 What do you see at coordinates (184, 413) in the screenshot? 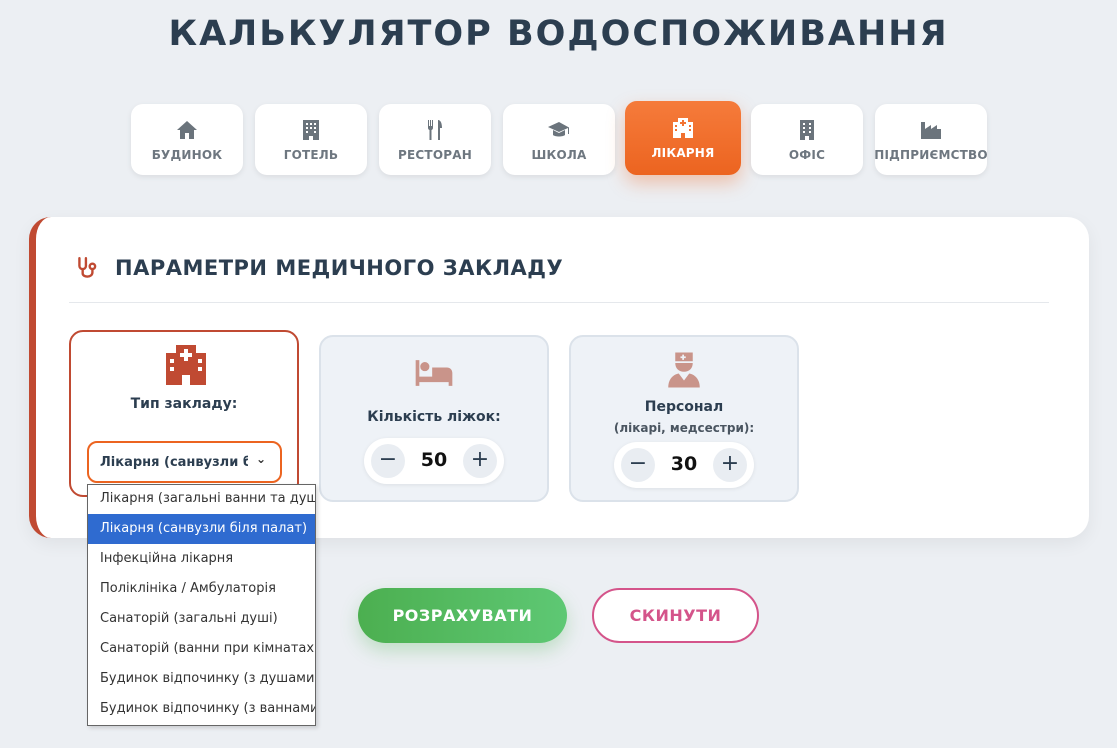
I see `facility-type-box: Тип закладу: Лікарня (санвузли бі... ⌄` at bounding box center [184, 413].